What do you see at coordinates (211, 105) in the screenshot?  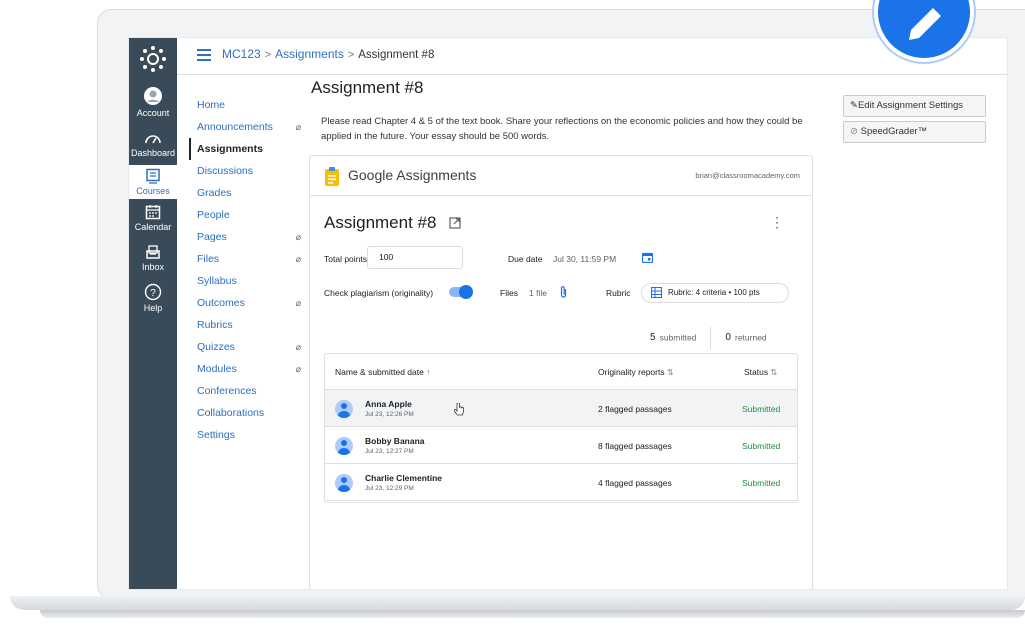 I see `course-nav-label: Home` at bounding box center [211, 105].